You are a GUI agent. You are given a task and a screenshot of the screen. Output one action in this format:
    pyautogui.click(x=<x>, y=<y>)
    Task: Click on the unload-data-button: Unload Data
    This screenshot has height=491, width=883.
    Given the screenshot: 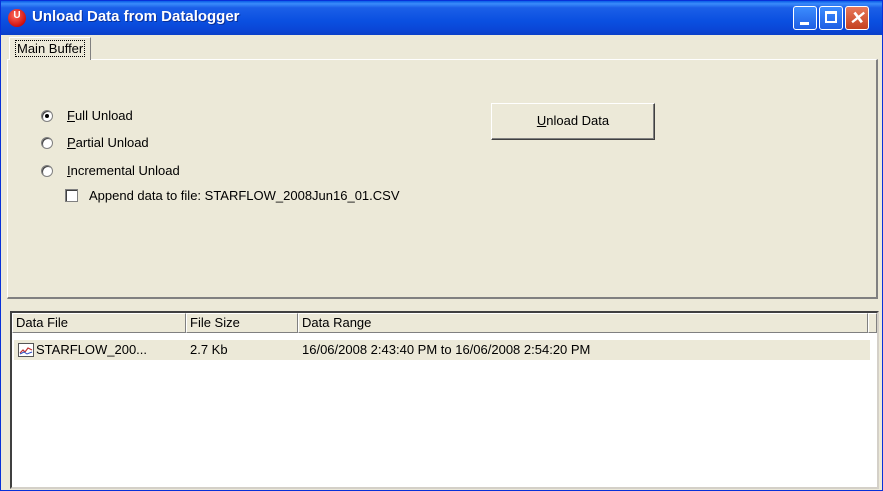 What is the action you would take?
    pyautogui.click(x=573, y=121)
    